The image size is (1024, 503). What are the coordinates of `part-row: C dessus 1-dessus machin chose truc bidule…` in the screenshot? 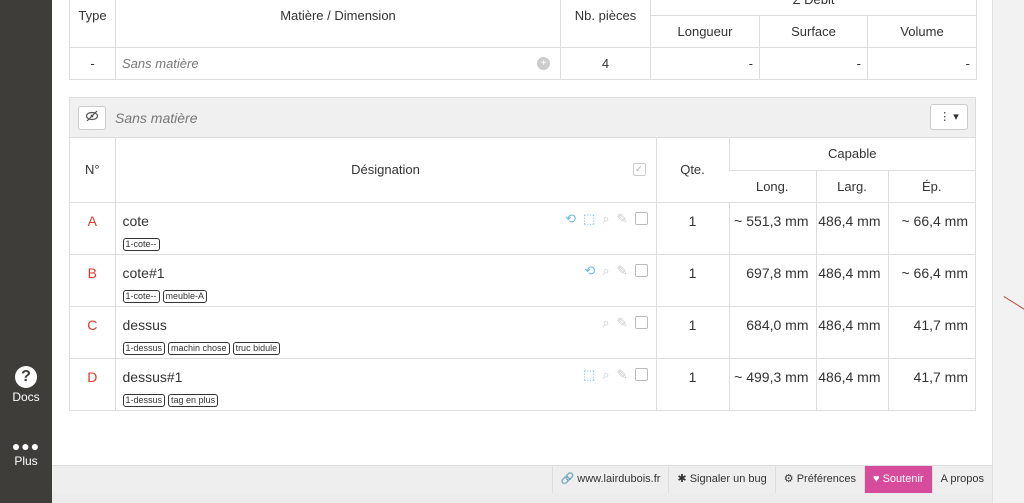 It's located at (522, 331).